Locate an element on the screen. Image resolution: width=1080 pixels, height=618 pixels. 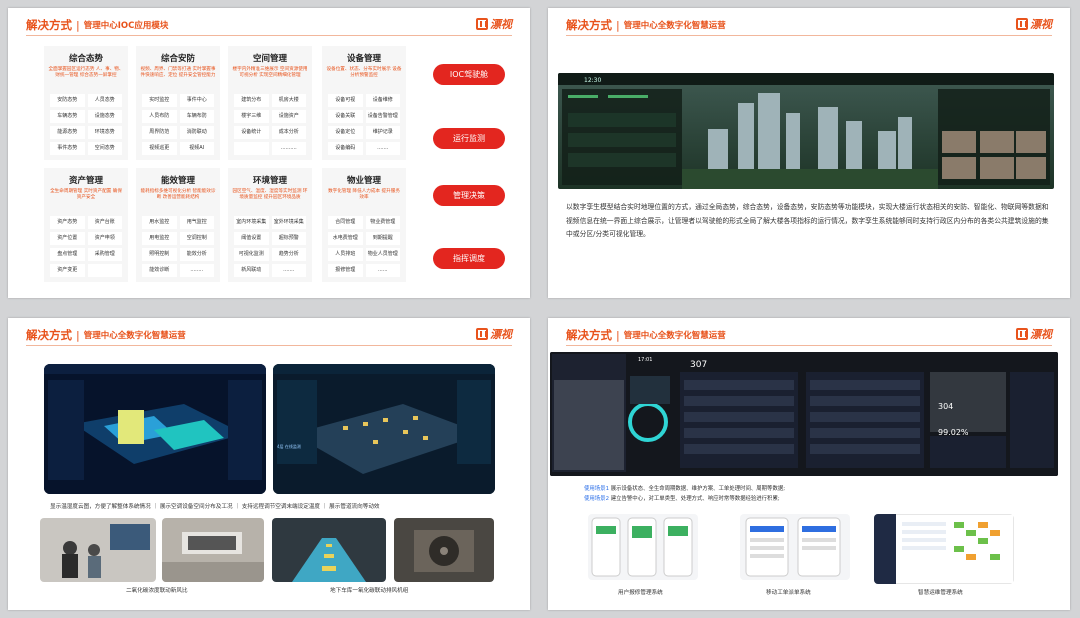
module-item: 设备统计 is located at coordinates (251, 132).